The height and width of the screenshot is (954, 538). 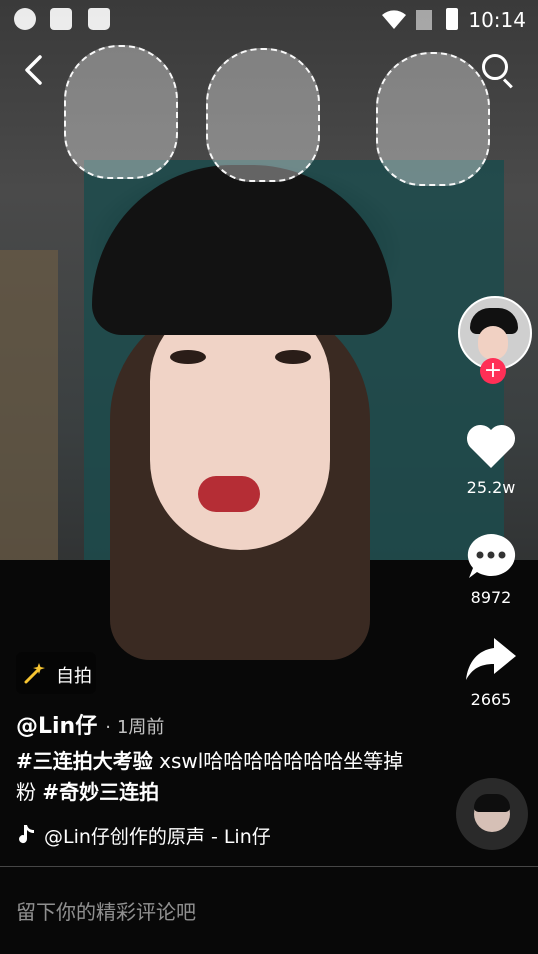 What do you see at coordinates (269, 19) in the screenshot?
I see `status-bar: 10:14` at bounding box center [269, 19].